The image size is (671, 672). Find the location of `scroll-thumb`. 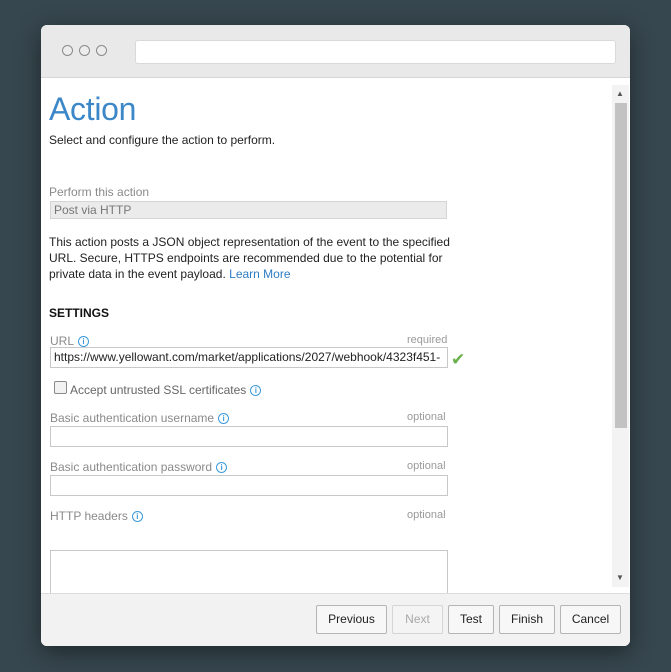

scroll-thumb is located at coordinates (621, 265).